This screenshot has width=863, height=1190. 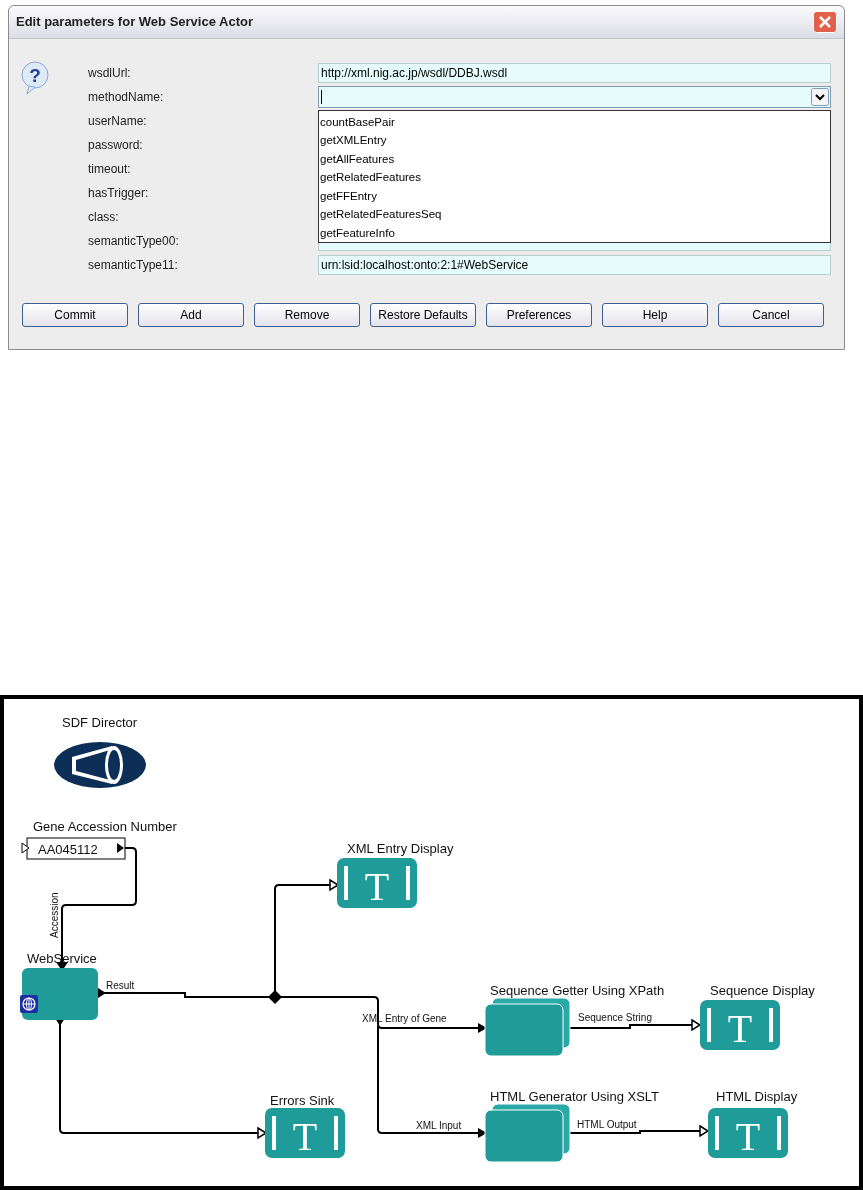 I want to click on dropdown-option: countBasePair, so click(x=574, y=122).